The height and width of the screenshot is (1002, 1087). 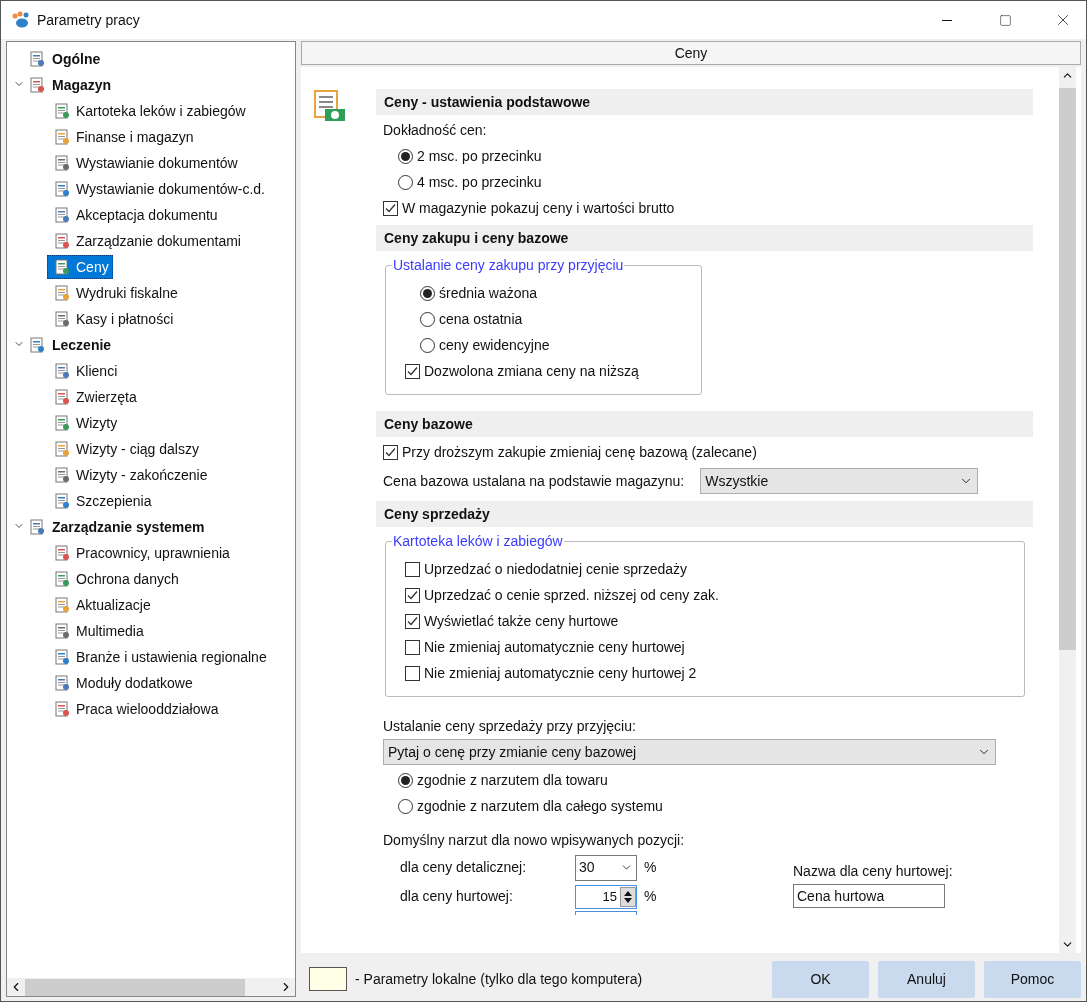 What do you see at coordinates (161, 111) in the screenshot?
I see `tree-item: Kartoteka leków i zabiegów` at bounding box center [161, 111].